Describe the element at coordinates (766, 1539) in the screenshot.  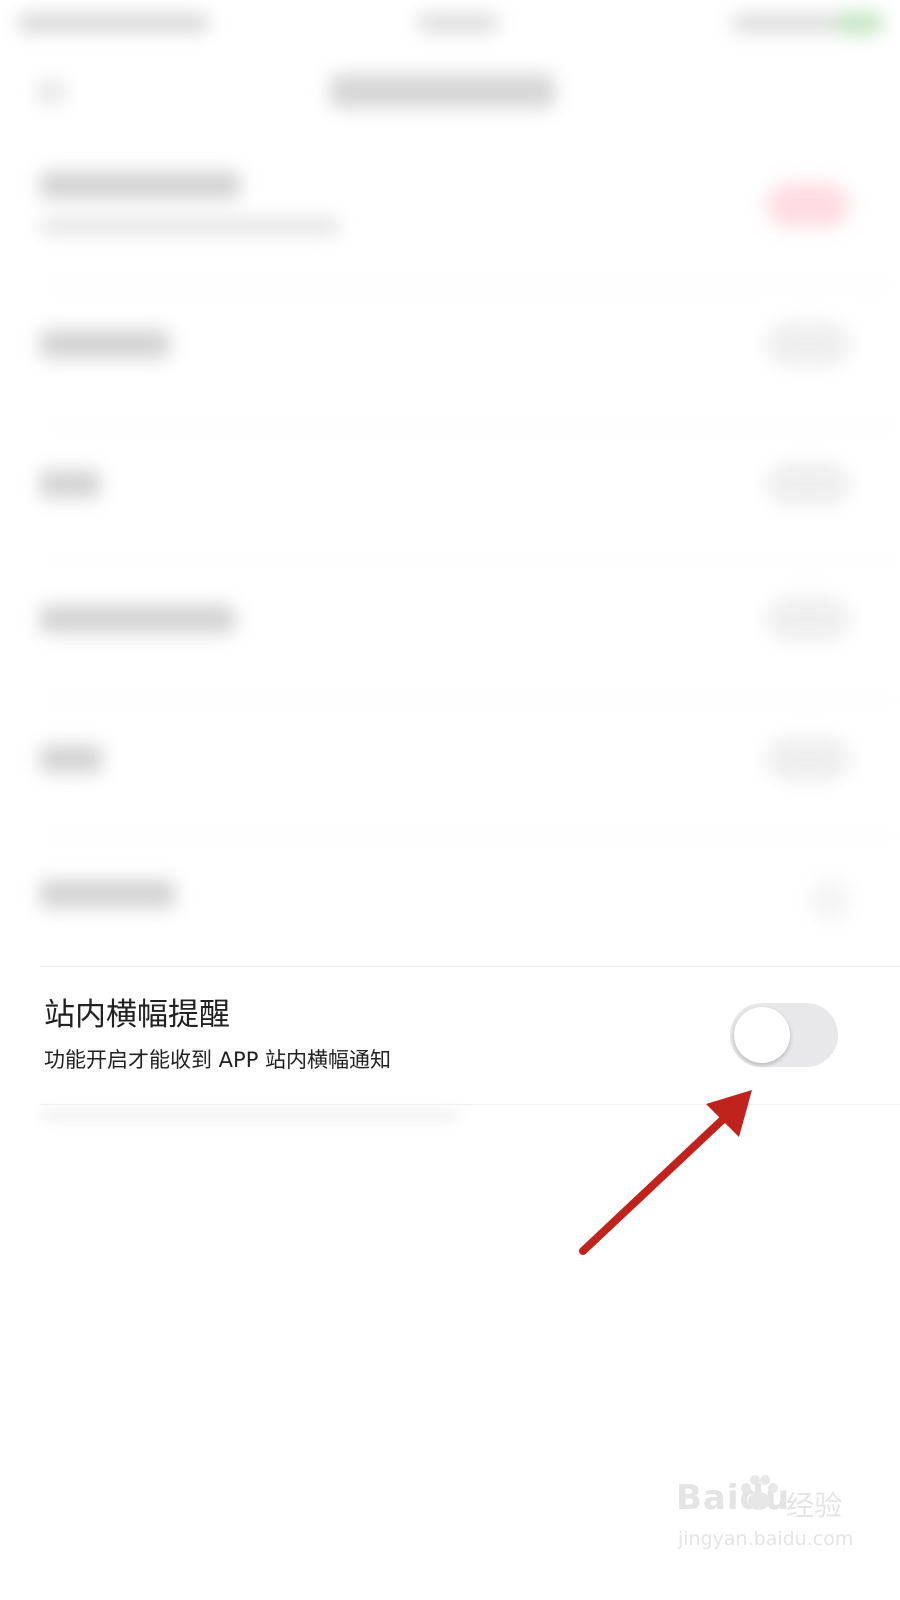
I see `watermark-url: jingyan.baidu.com` at that location.